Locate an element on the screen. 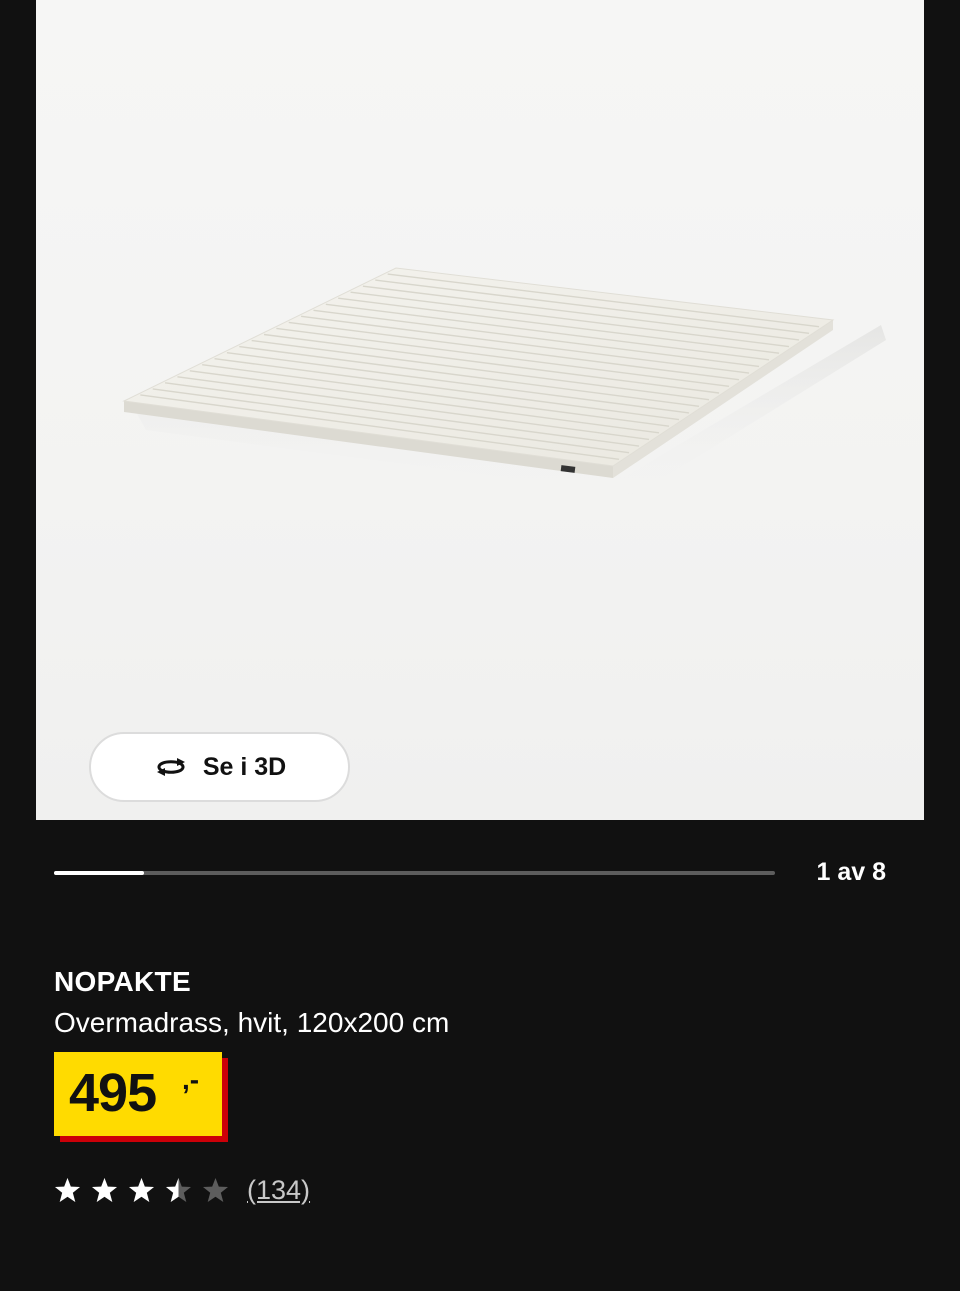 The image size is (960, 1291). price-suffix: ,- is located at coordinates (191, 1079).